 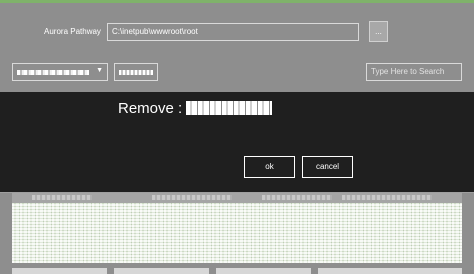 What do you see at coordinates (150, 108) in the screenshot?
I see `dialog-message-label: Remove :` at bounding box center [150, 108].